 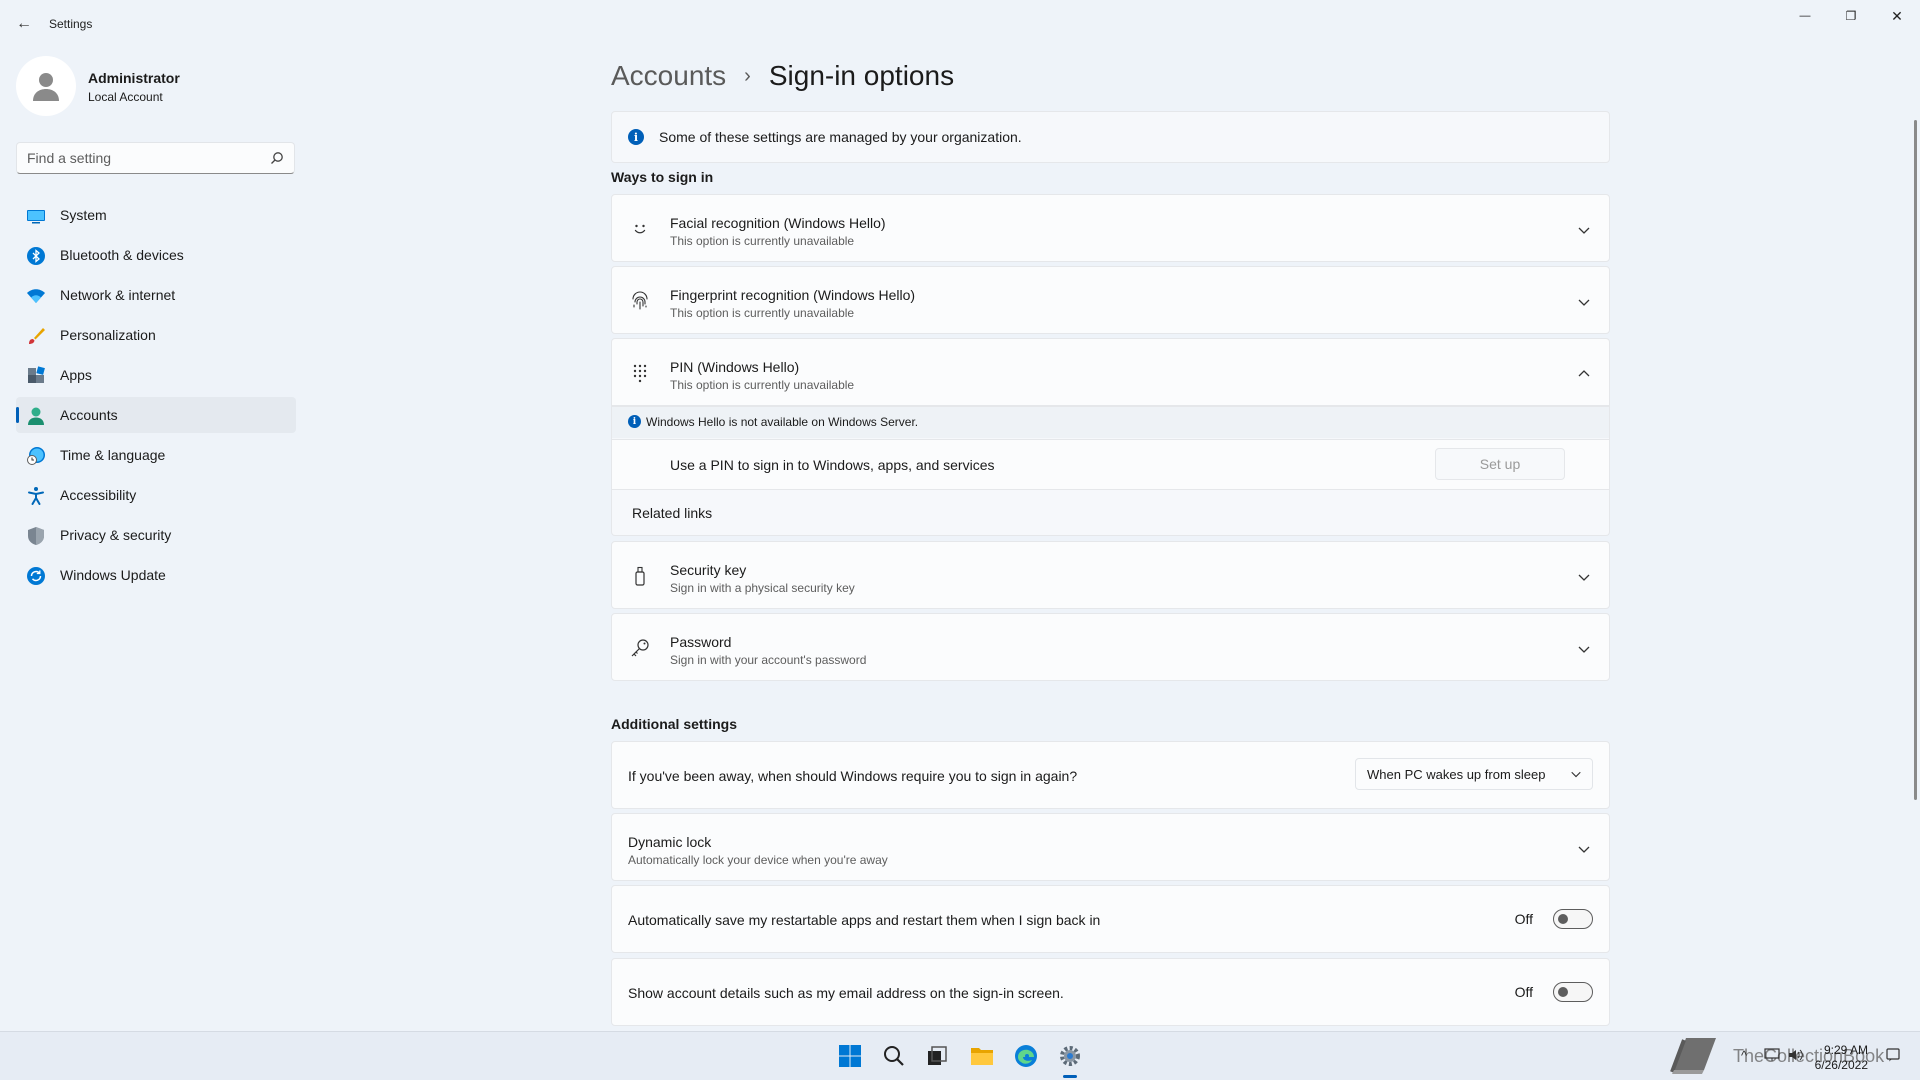 What do you see at coordinates (861, 75) in the screenshot?
I see `page-title: Sign-in options` at bounding box center [861, 75].